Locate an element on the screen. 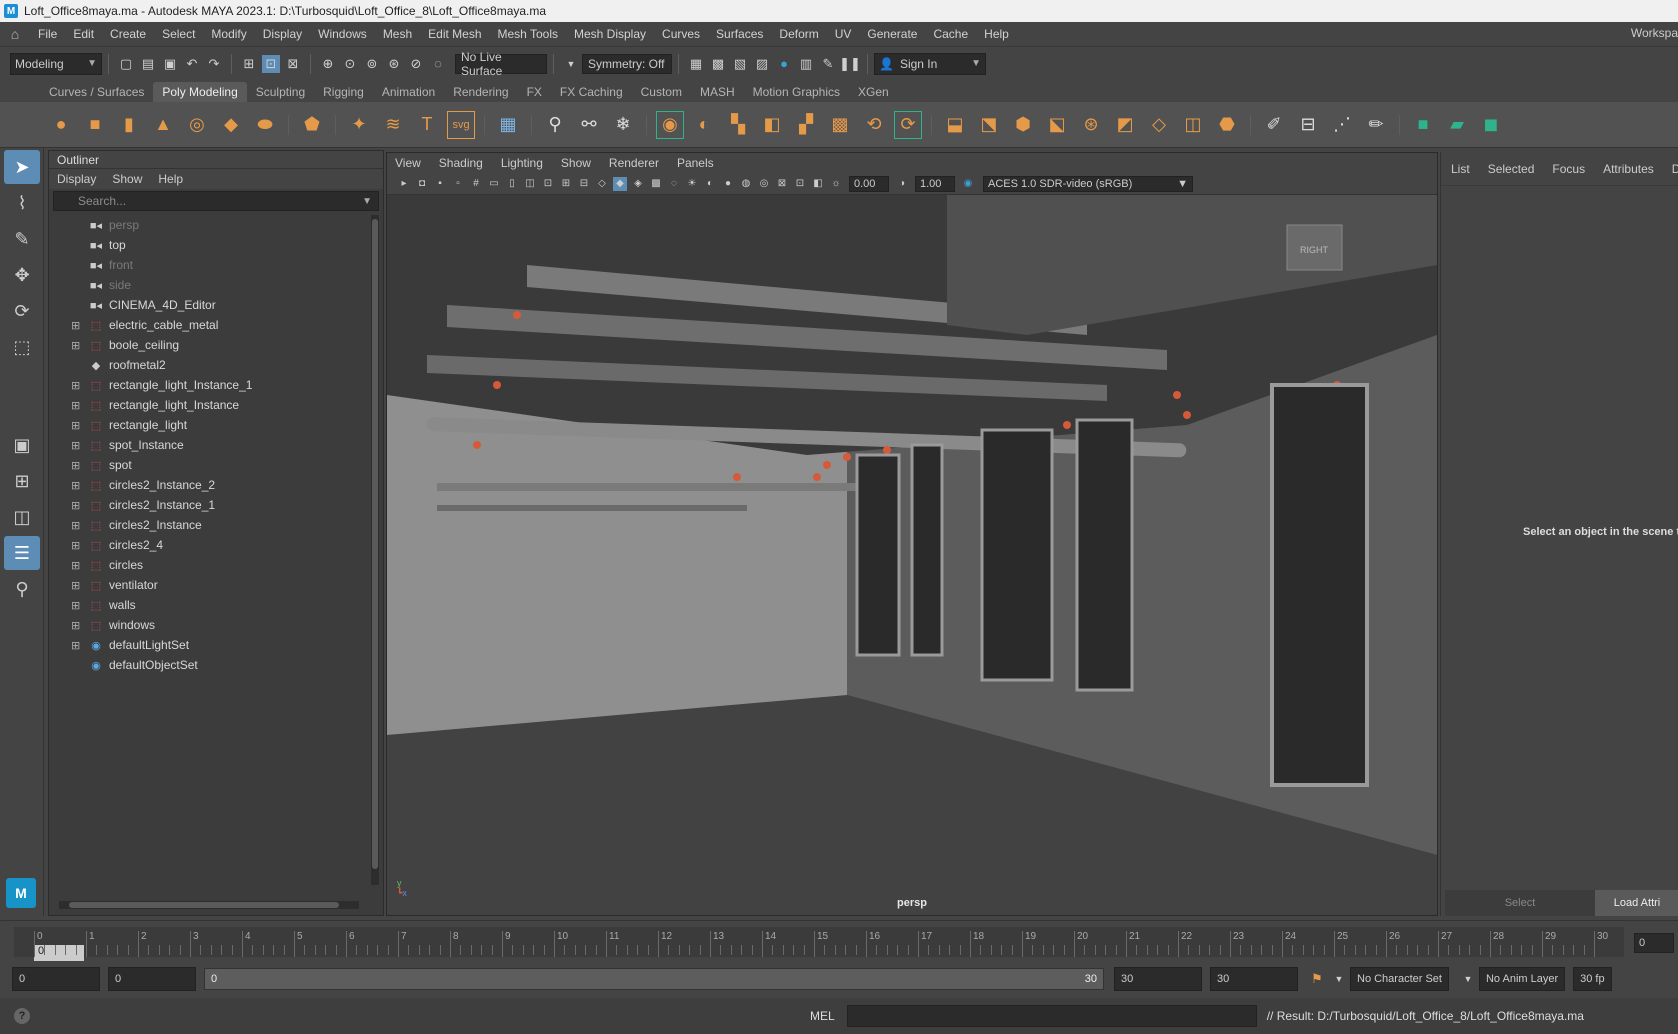 The height and width of the screenshot is (1034, 1678). separate-icon: ◐ is located at coordinates (704, 125).